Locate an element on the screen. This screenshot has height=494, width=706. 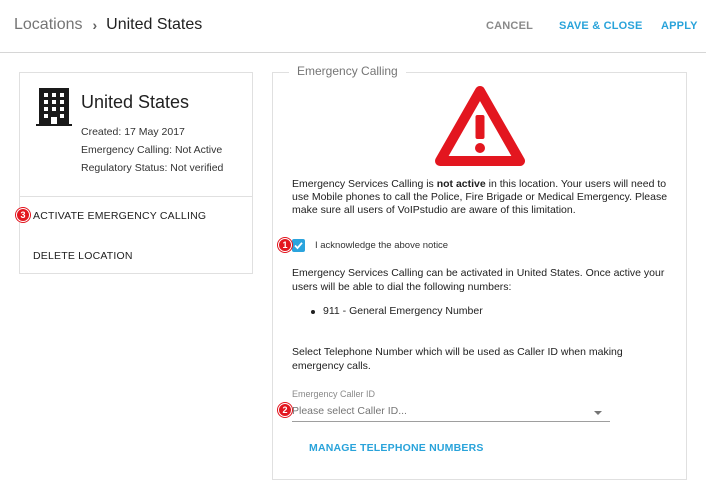
delete-location-button: DELETE LOCATION is located at coordinates (83, 256).